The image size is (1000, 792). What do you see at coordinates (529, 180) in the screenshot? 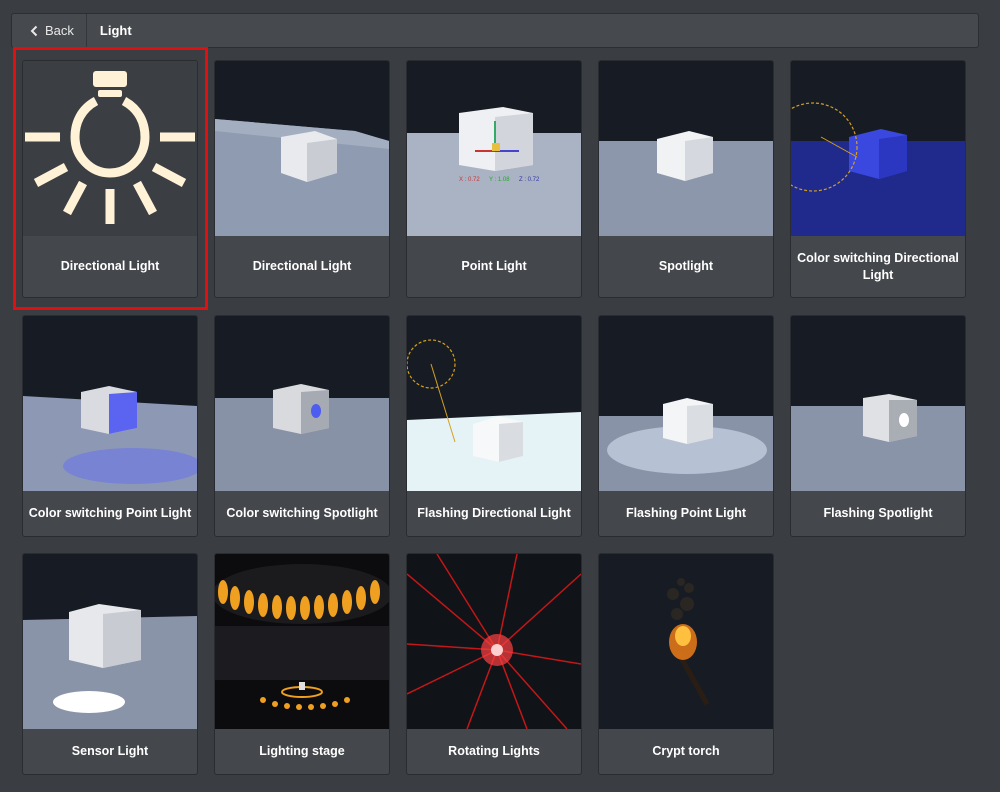
I see `svg-text: Z : 0.72` at bounding box center [529, 180].